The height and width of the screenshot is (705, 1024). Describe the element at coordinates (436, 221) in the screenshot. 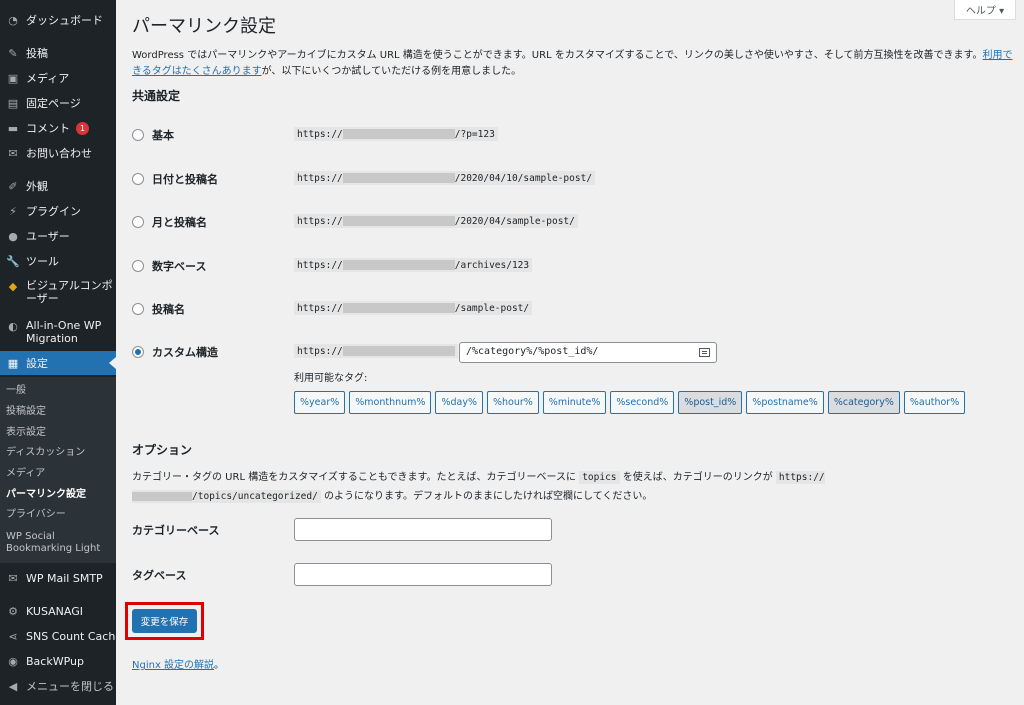

I see `example-url-month-and-name: https:///2020/04/sample-post/` at that location.